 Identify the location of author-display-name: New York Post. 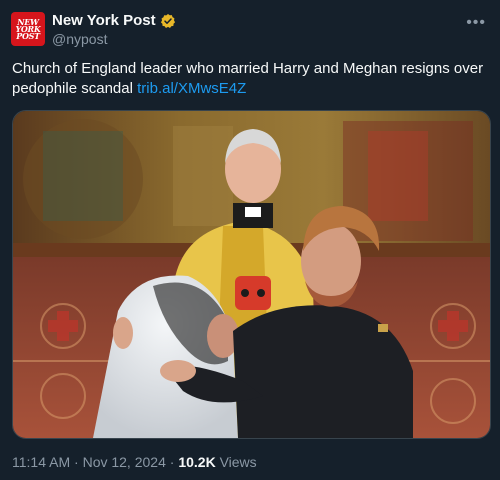
(104, 20).